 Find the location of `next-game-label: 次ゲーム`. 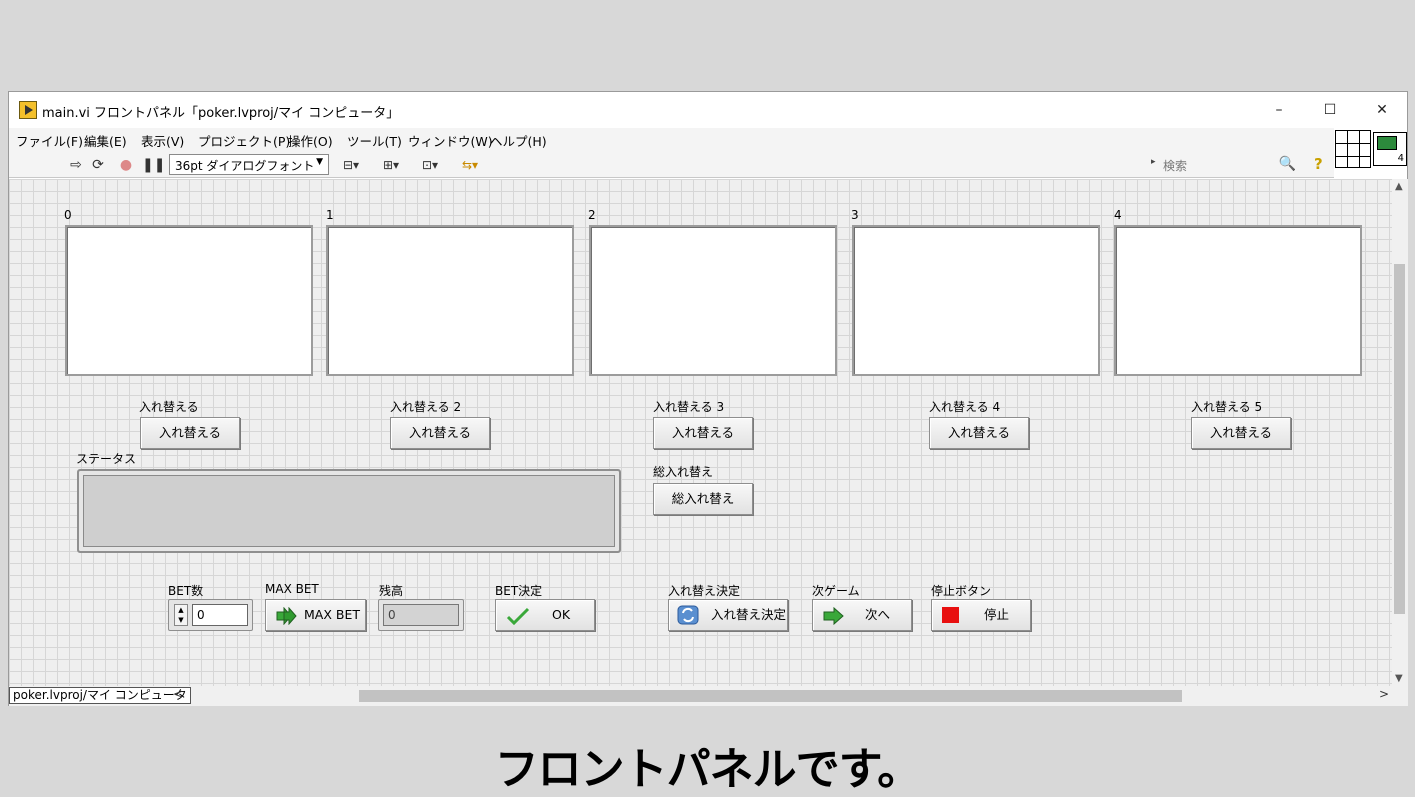

next-game-label: 次ゲーム is located at coordinates (836, 591).